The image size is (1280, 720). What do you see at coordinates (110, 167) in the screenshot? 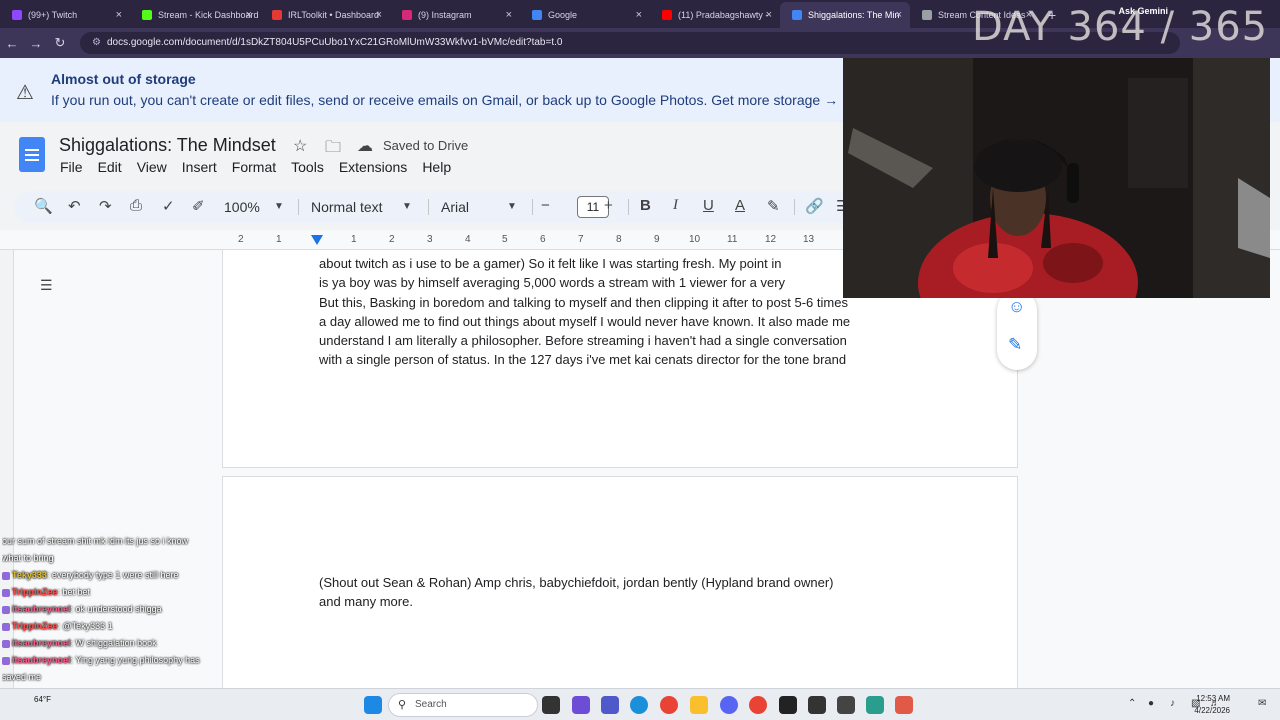
I see `menu-item-edit: Edit` at bounding box center [110, 167].